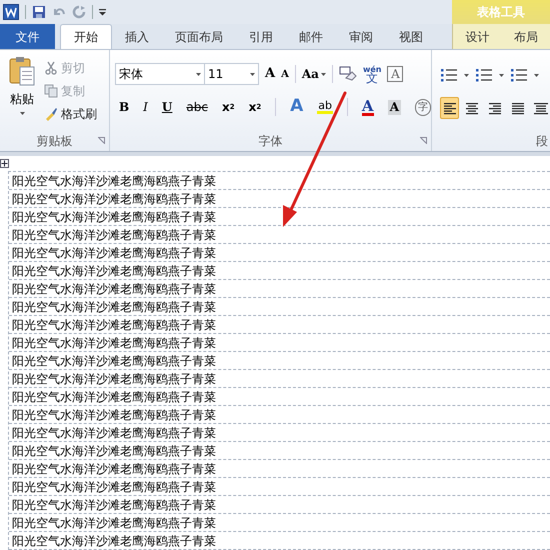 This screenshot has width=550, height=550. What do you see at coordinates (501, 12) in the screenshot?
I see `contextual-tab-group-header: 表格工具` at bounding box center [501, 12].